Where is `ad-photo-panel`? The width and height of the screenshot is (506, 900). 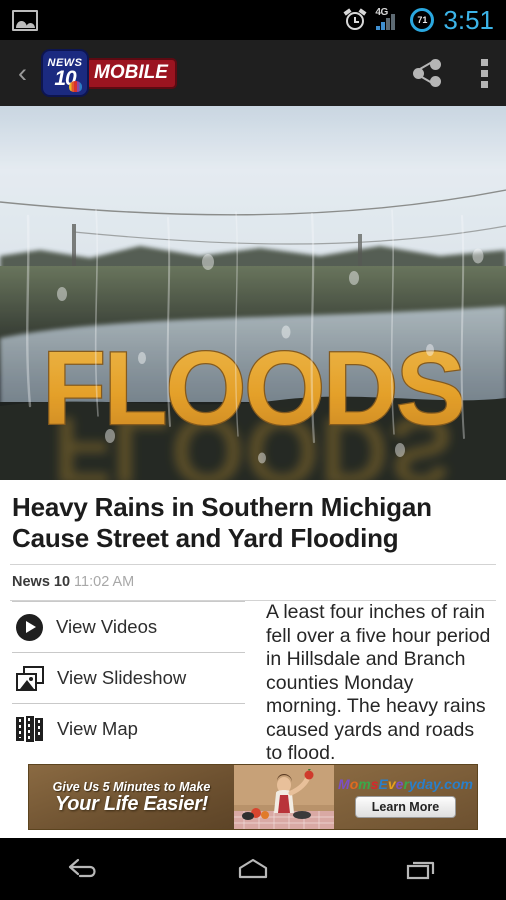 ad-photo-panel is located at coordinates (284, 797).